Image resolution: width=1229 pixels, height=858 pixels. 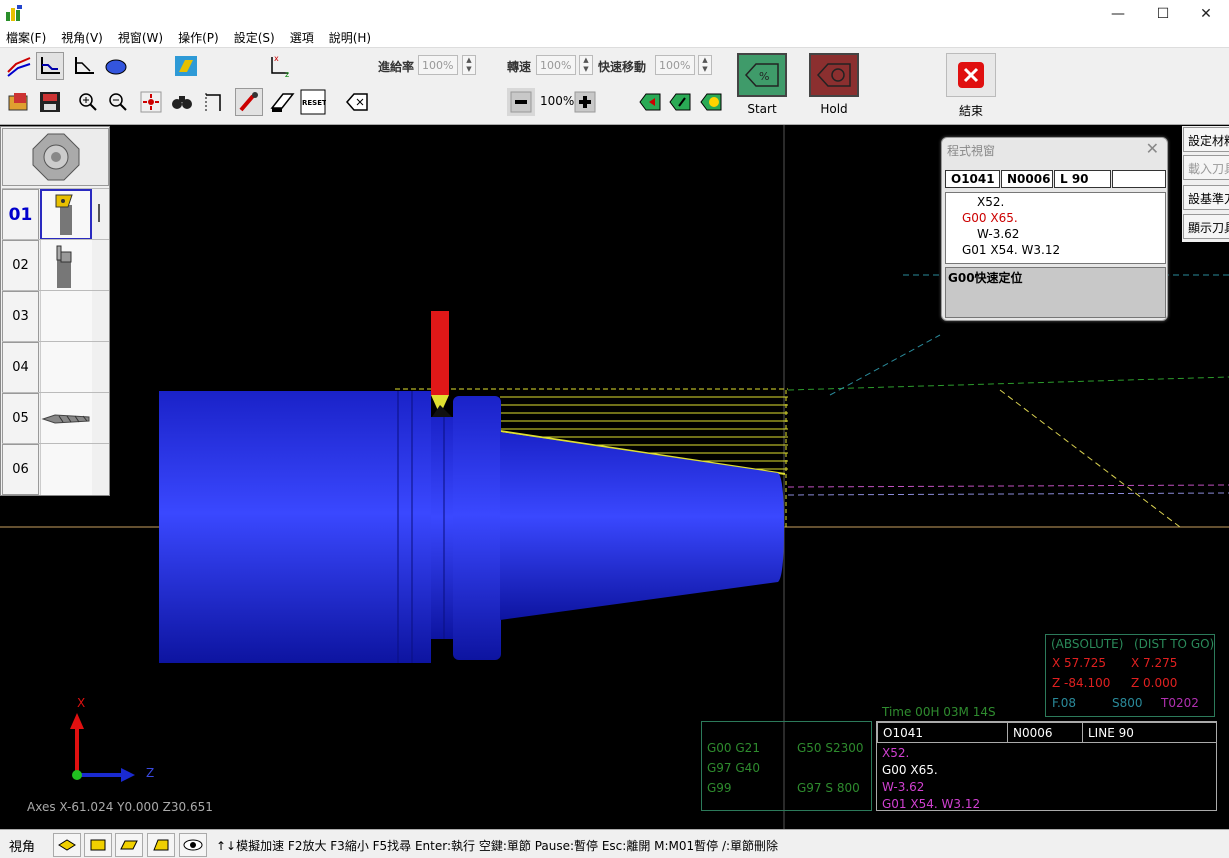 I want to click on program-window-icon, so click(x=357, y=102).